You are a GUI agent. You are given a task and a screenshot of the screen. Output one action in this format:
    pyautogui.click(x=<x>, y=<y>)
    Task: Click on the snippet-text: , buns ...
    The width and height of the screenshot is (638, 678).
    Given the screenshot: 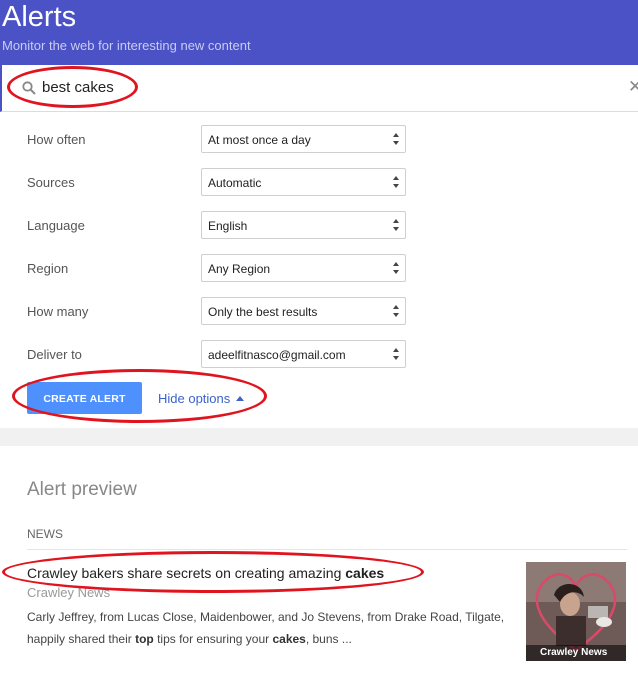 What is the action you would take?
    pyautogui.click(x=328, y=639)
    